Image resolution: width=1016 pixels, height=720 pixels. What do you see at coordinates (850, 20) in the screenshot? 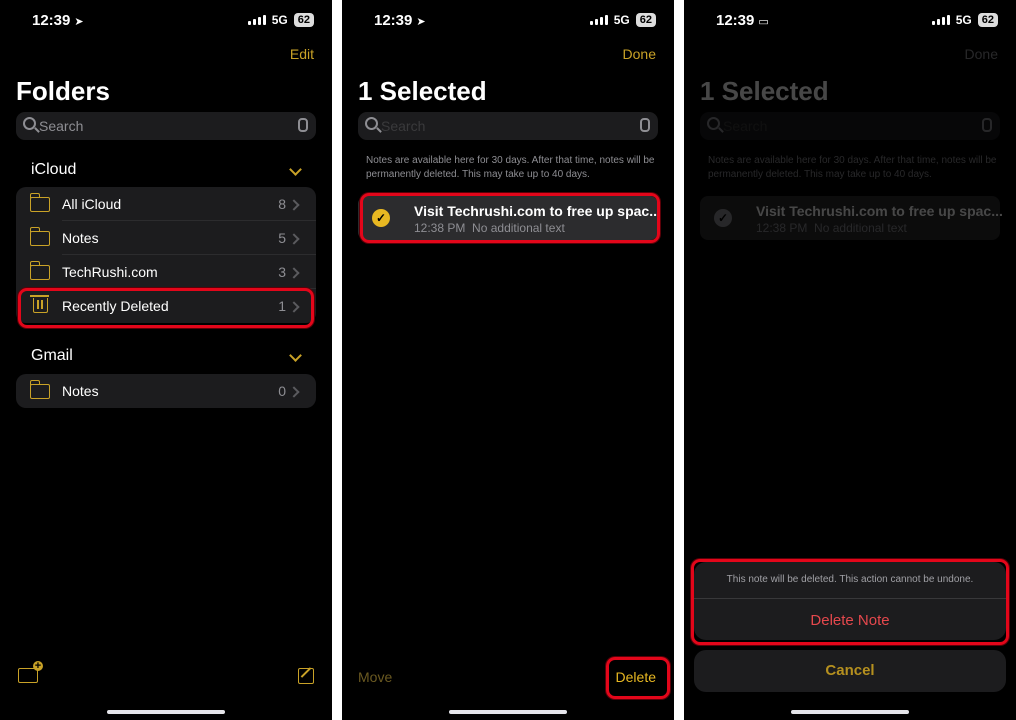
I see `status-bar: 12:39 ▭ 5G 62` at bounding box center [850, 20].